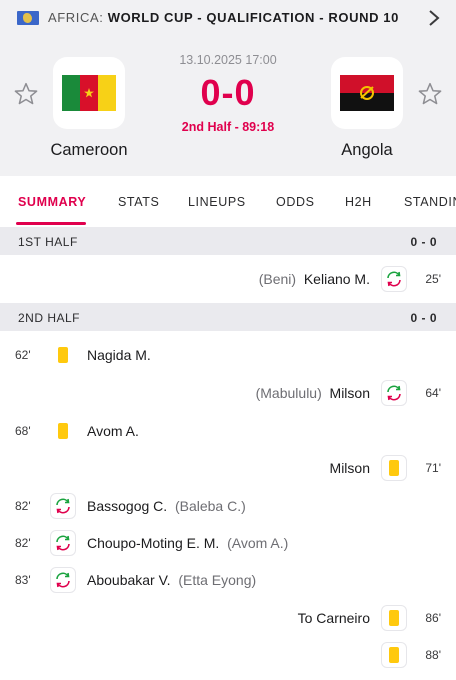 The width and height of the screenshot is (456, 680). Describe the element at coordinates (113, 431) in the screenshot. I see `event-player: Avom A.` at that location.